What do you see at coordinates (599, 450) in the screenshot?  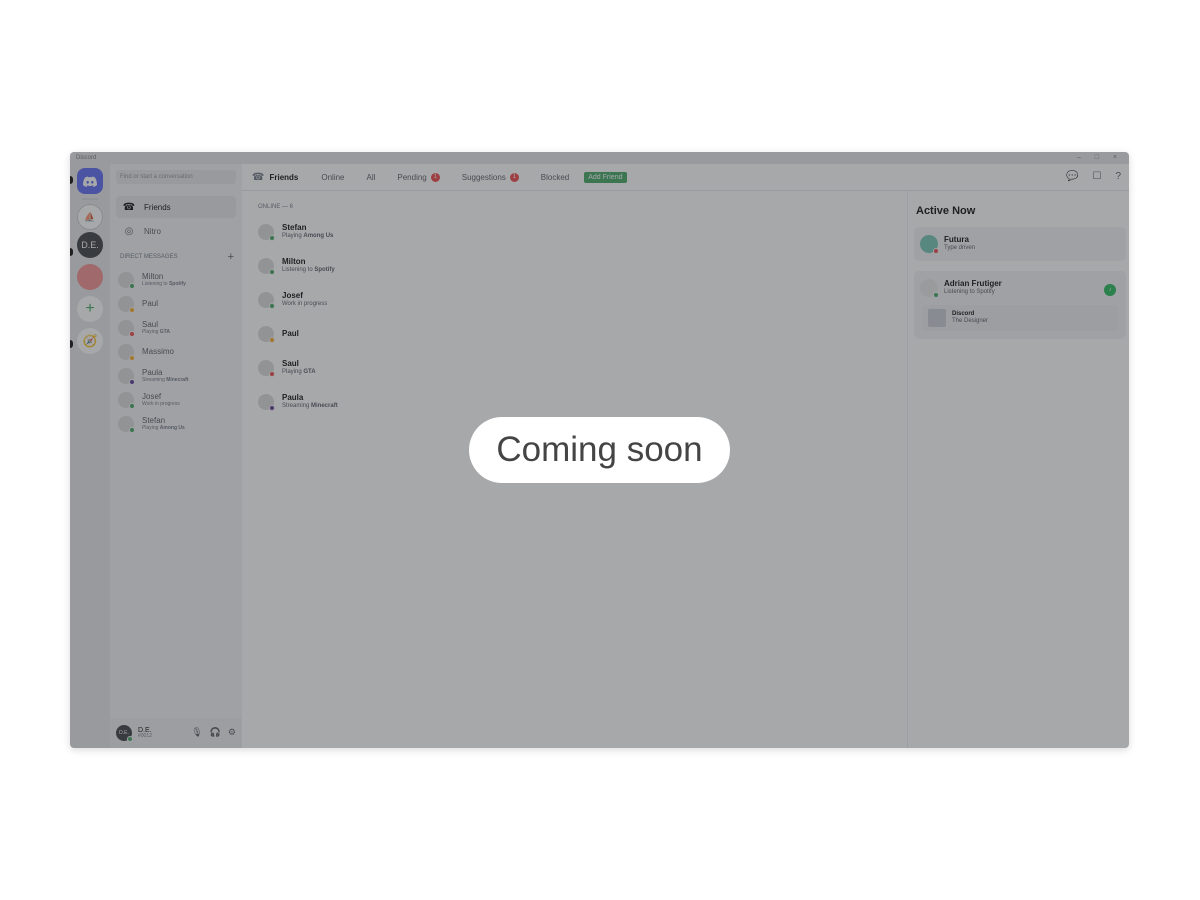 I see `coming-soon-pill: Coming soon` at bounding box center [599, 450].